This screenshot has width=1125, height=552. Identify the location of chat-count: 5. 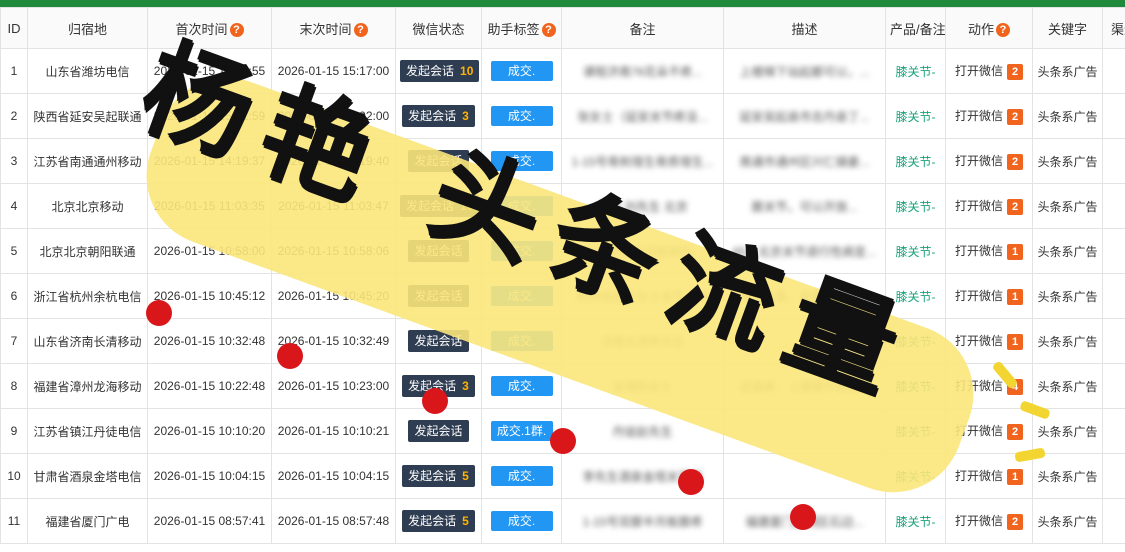
(465, 521).